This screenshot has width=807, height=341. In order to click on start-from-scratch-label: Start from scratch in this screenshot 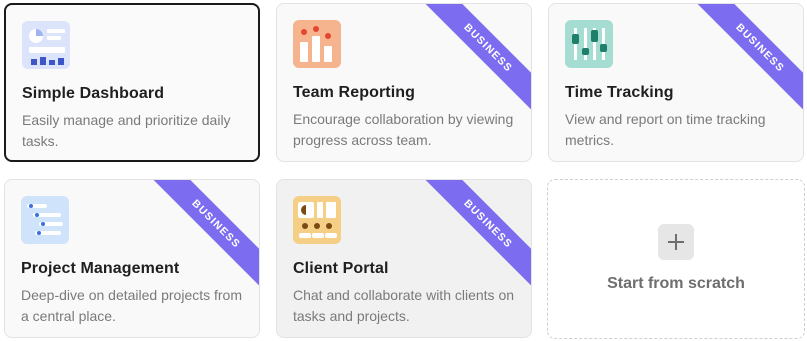, I will do `click(676, 283)`.